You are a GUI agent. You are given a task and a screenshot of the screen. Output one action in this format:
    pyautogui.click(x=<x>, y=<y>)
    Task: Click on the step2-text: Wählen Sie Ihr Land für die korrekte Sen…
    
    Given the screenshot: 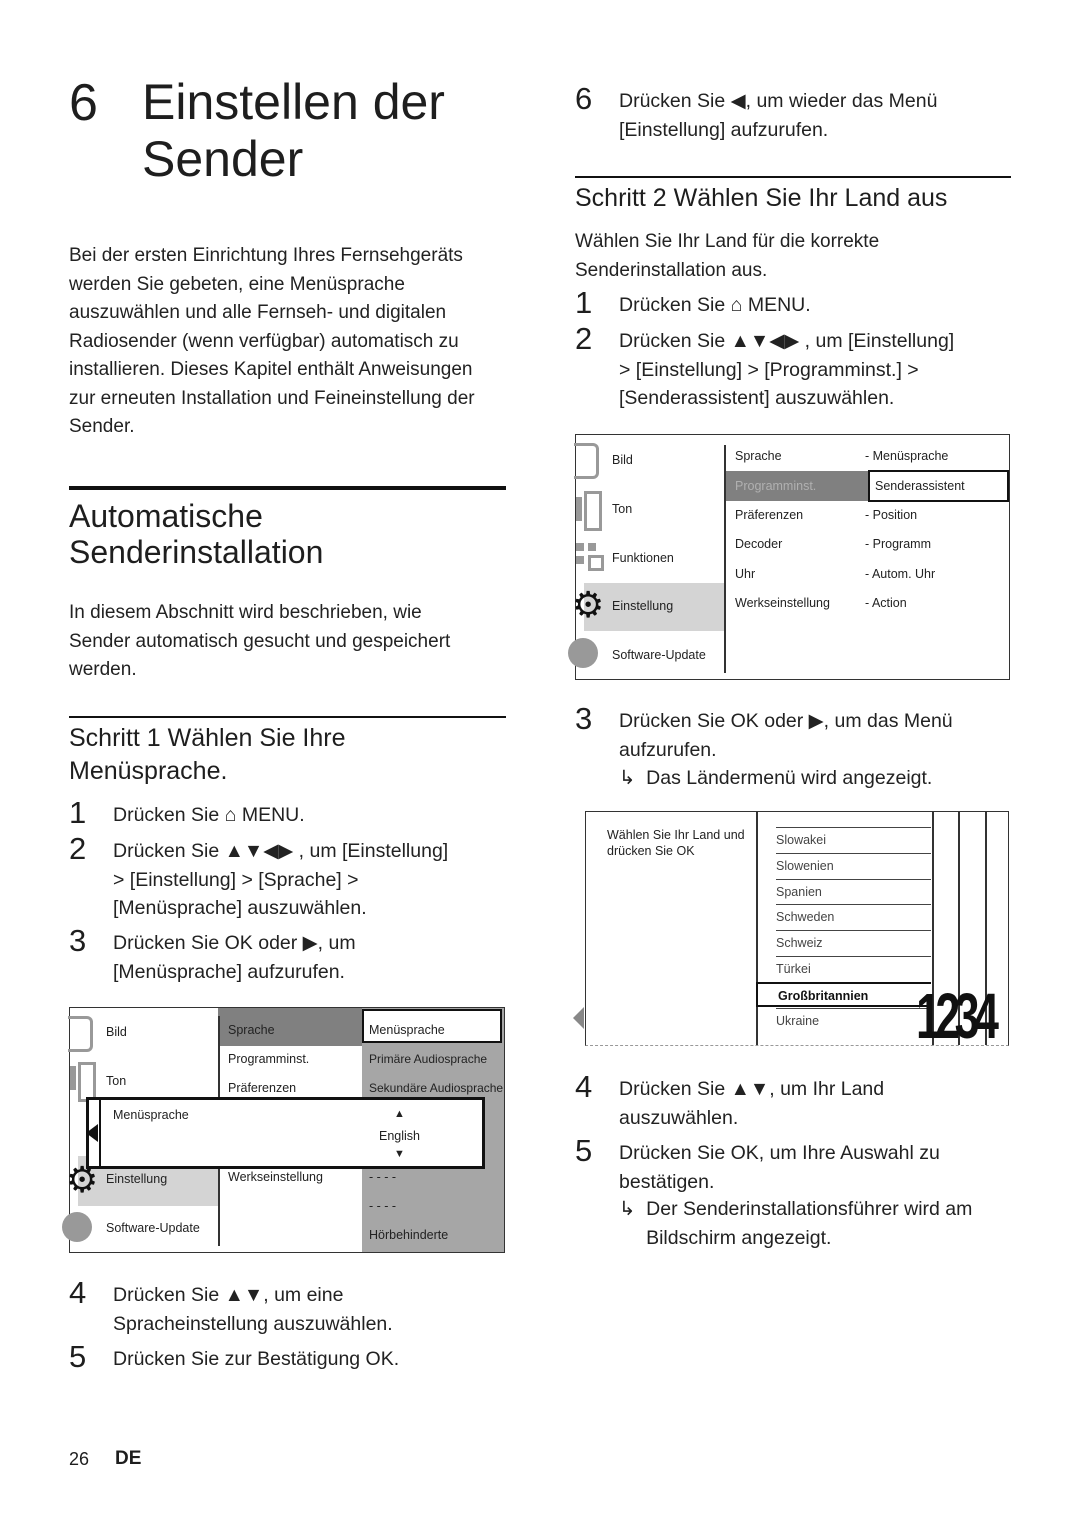 What is the action you would take?
    pyautogui.click(x=727, y=256)
    